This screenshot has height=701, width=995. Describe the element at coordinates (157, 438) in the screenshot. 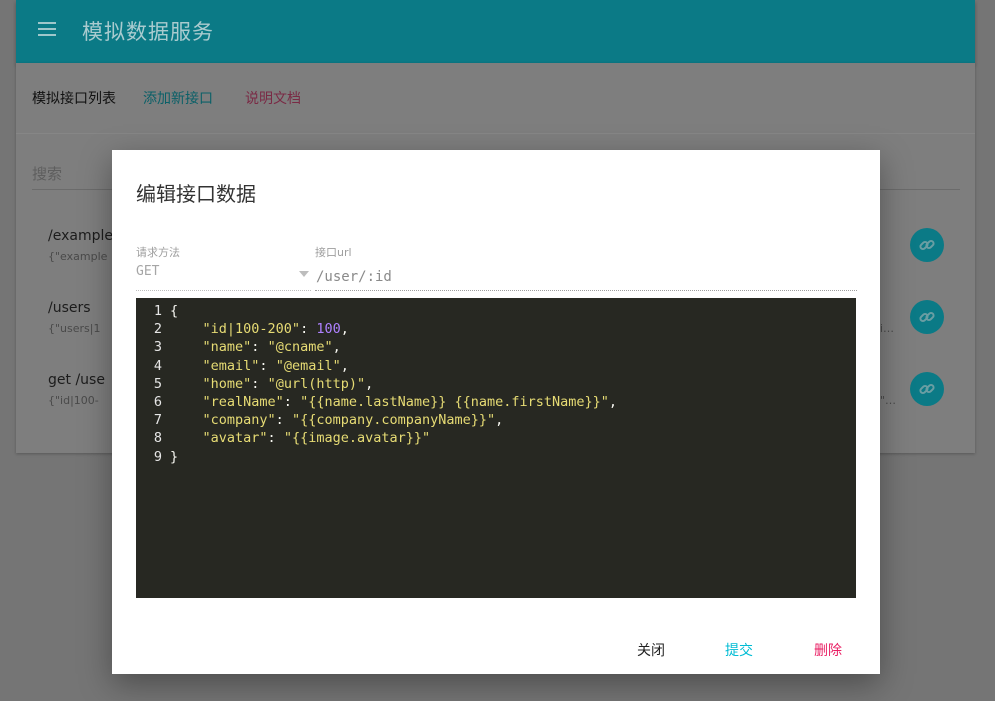

I see `line-number: 8` at that location.